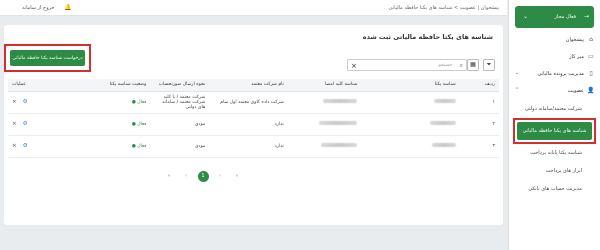  Describe the element at coordinates (479, 124) in the screenshot. I see `cell-index: ۲` at that location.